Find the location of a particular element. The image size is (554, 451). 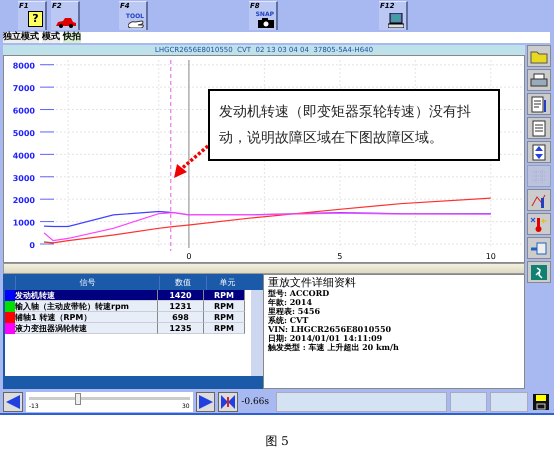

y-tick-label: 4000 is located at coordinates (24, 155).